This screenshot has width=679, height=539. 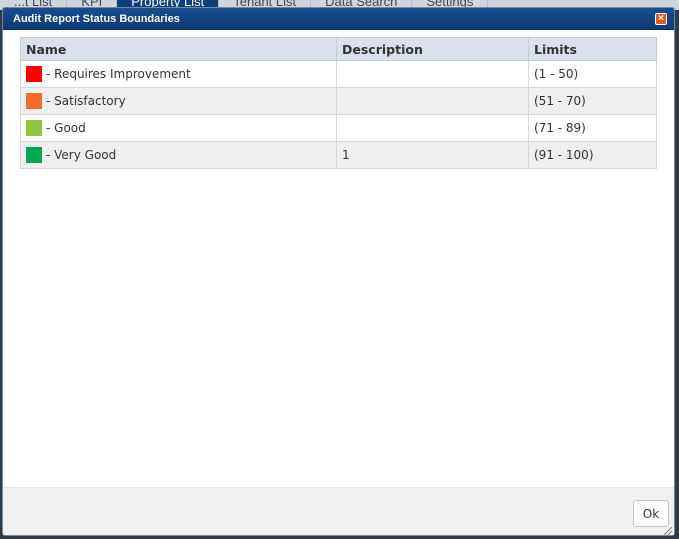 What do you see at coordinates (668, 531) in the screenshot?
I see `resize-grip-icon` at bounding box center [668, 531].